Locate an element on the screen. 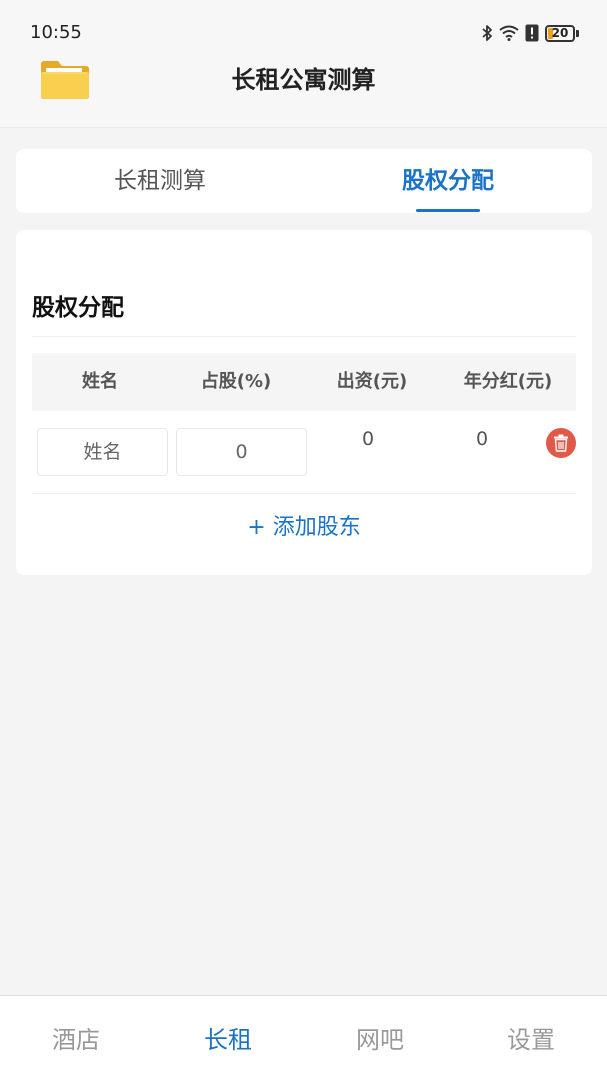  battery-icon: 20 is located at coordinates (562, 33).